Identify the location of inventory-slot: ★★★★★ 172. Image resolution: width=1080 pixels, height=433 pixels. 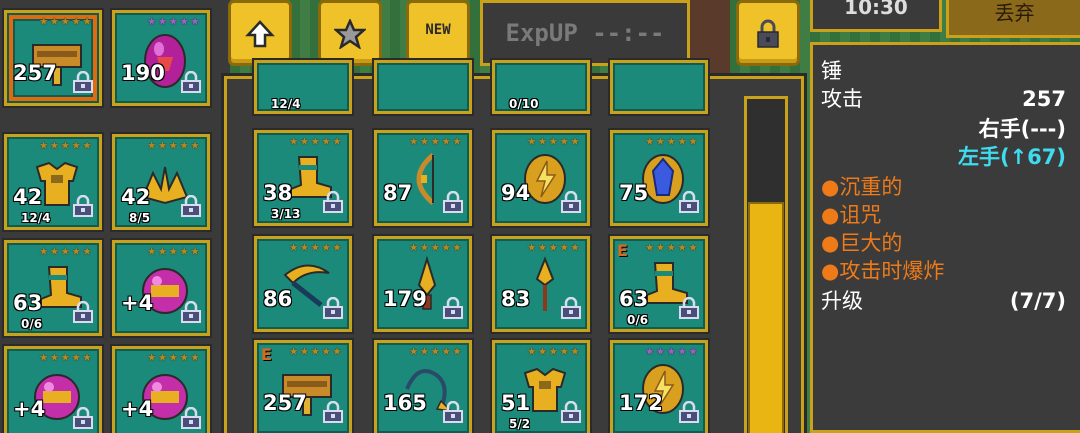
(659, 386).